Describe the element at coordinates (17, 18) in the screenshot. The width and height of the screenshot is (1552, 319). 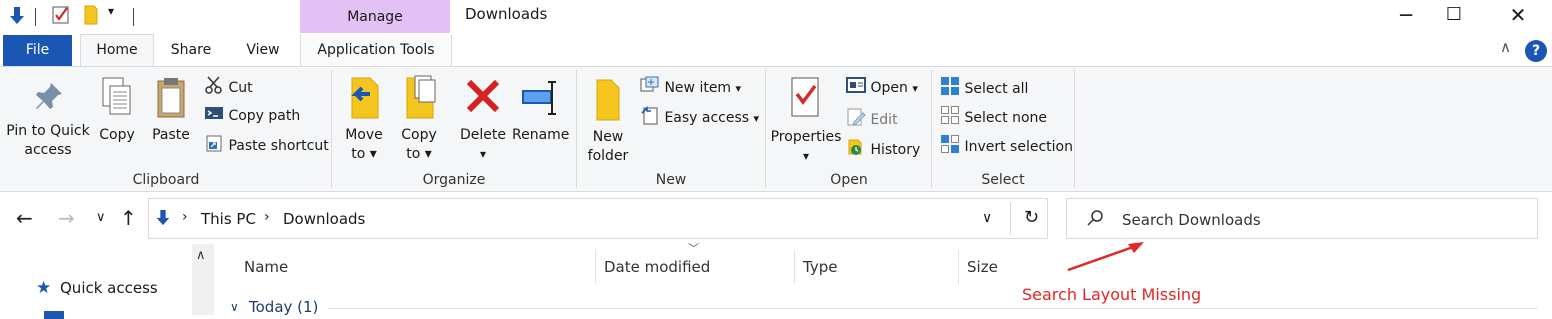
I see `downloads-arrow-icon` at that location.